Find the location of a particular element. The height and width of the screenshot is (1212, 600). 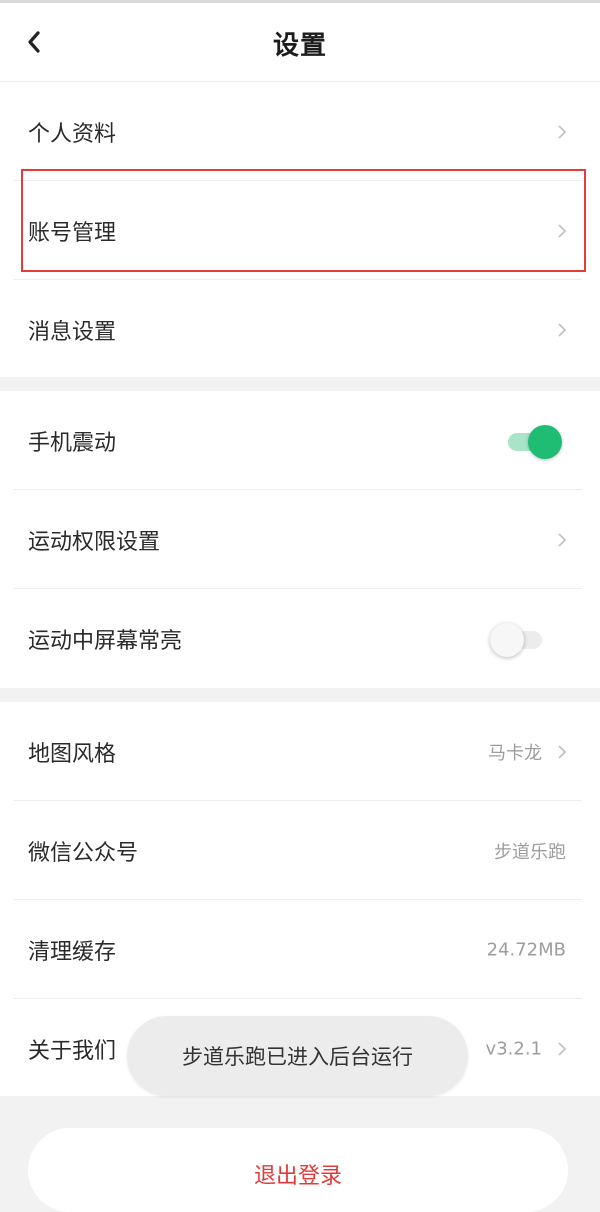

message-settings-row: 消息设置 is located at coordinates (300, 329).